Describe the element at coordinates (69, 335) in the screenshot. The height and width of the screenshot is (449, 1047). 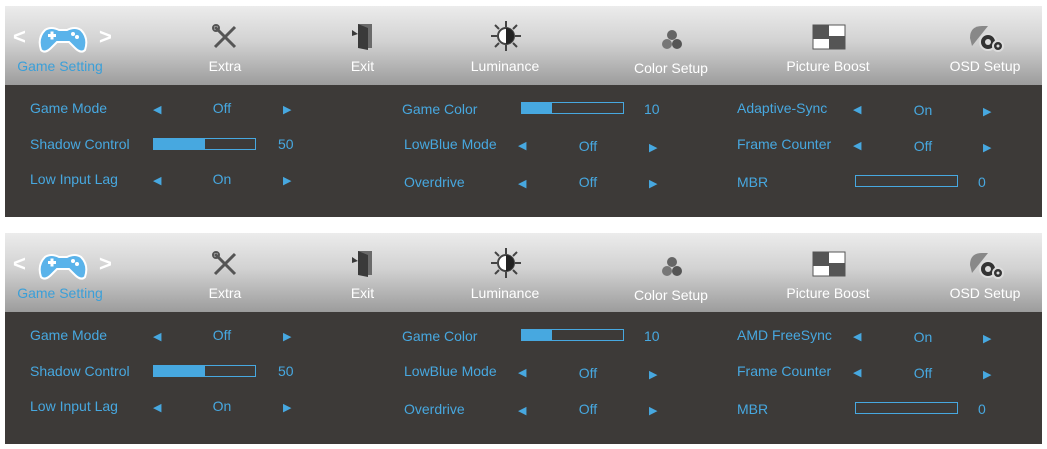
I see `game-mode-label: Game Mode` at that location.